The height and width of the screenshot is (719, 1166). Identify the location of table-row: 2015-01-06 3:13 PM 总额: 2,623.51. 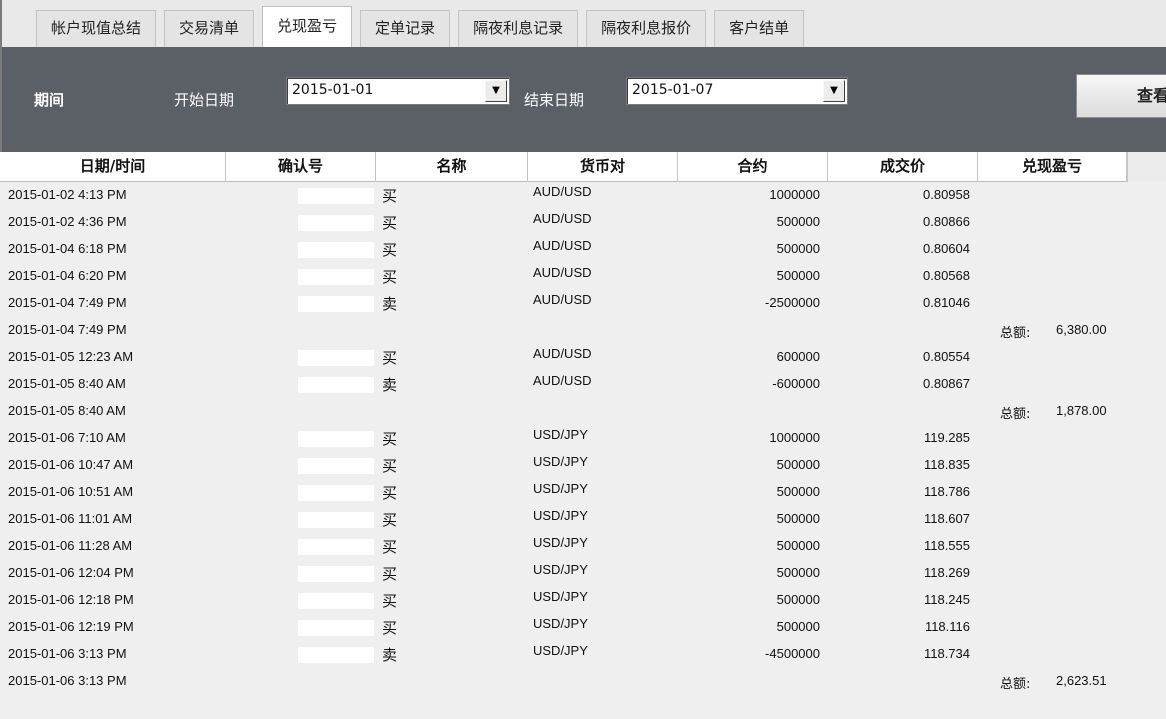
(583, 682).